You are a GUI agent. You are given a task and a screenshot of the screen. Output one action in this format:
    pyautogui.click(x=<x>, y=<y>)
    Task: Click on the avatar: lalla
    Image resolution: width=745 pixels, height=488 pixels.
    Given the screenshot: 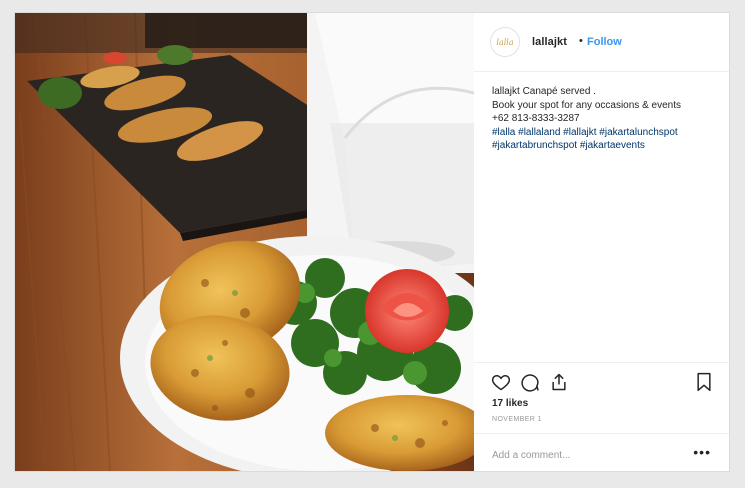 What is the action you would take?
    pyautogui.click(x=505, y=42)
    